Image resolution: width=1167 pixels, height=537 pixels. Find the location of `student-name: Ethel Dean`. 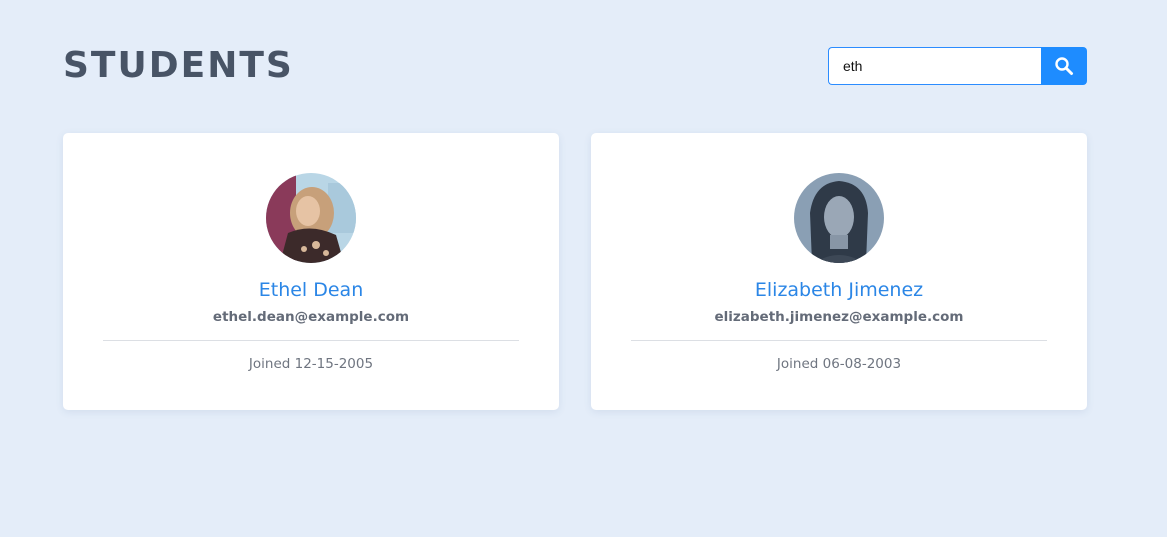

student-name: Ethel Dean is located at coordinates (311, 290).